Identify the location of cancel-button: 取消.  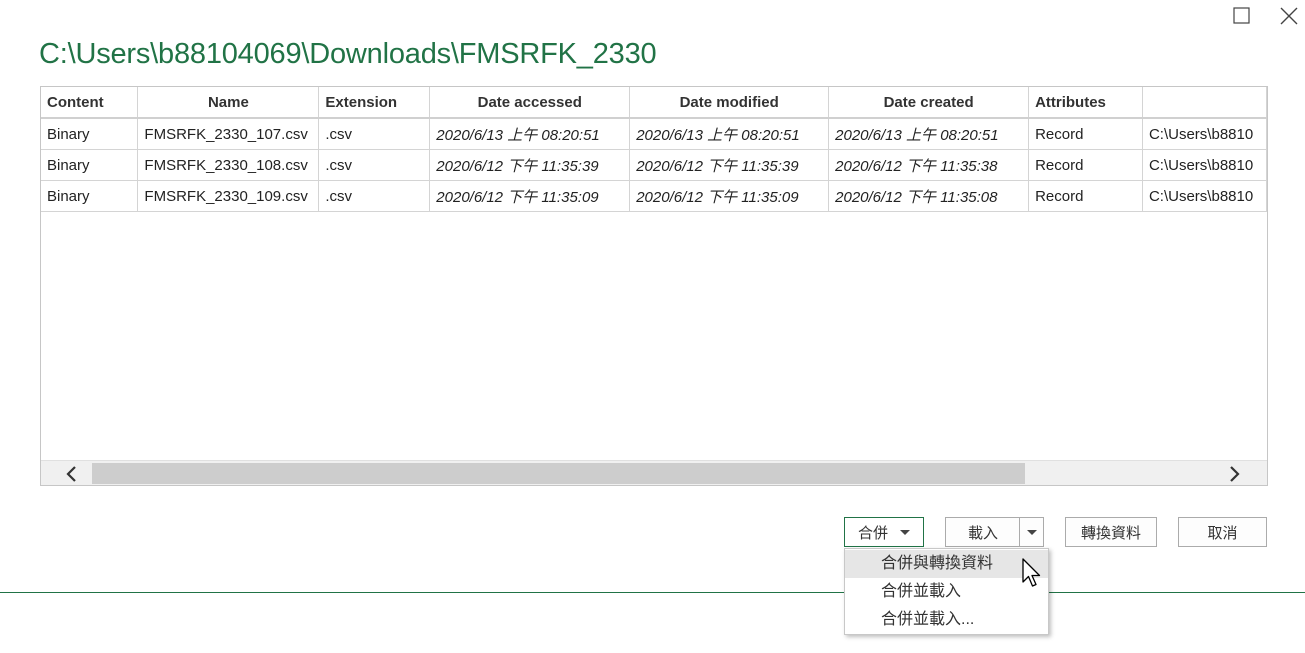
(1222, 532).